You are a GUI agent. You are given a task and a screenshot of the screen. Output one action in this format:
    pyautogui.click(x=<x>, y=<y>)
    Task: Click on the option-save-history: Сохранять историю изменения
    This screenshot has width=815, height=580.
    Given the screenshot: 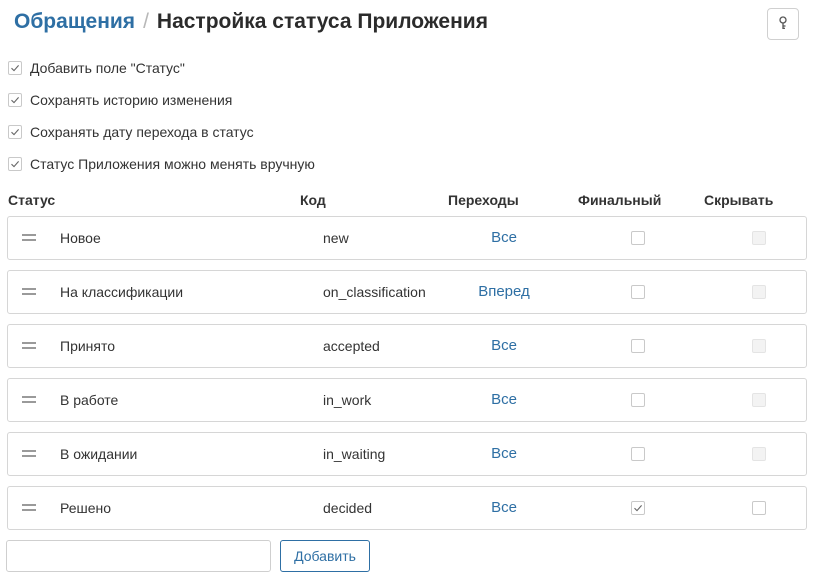 What is the action you would take?
    pyautogui.click(x=161, y=100)
    